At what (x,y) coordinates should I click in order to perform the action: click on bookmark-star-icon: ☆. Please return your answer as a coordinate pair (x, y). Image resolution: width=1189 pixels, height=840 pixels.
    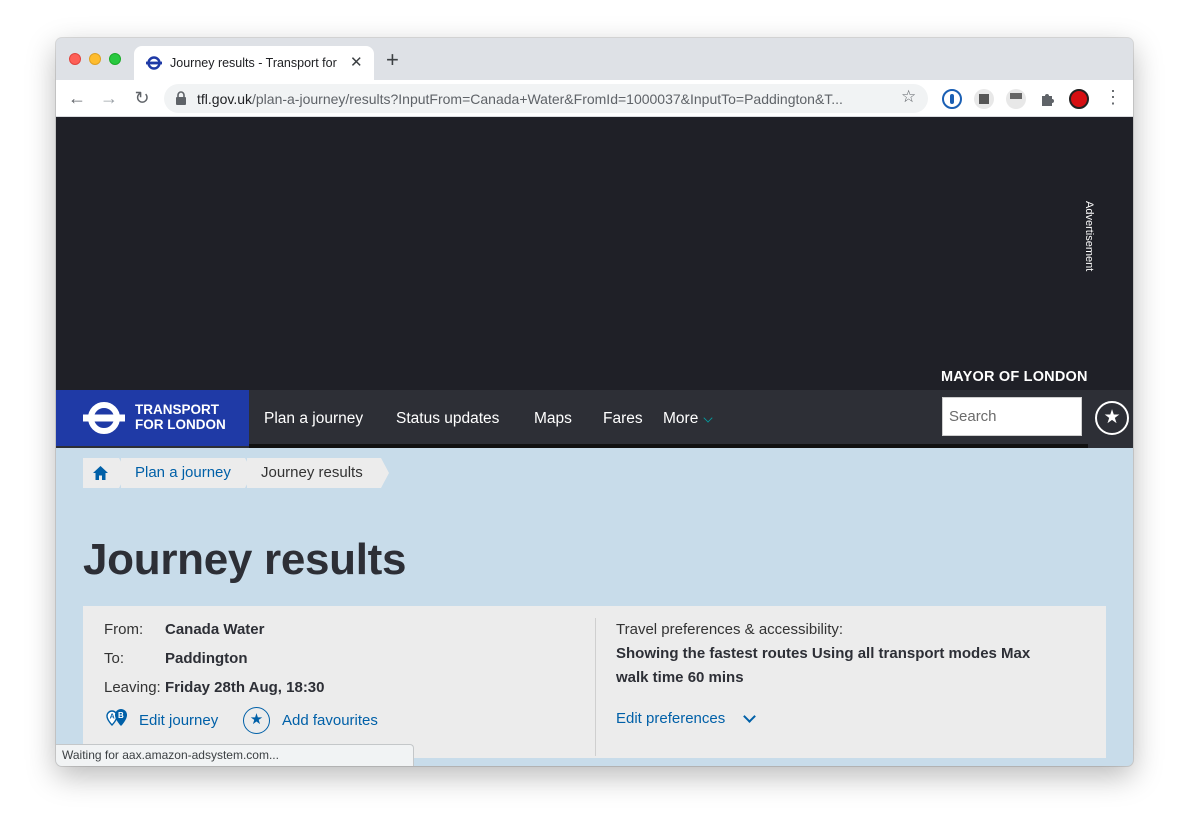
    Looking at the image, I should click on (908, 97).